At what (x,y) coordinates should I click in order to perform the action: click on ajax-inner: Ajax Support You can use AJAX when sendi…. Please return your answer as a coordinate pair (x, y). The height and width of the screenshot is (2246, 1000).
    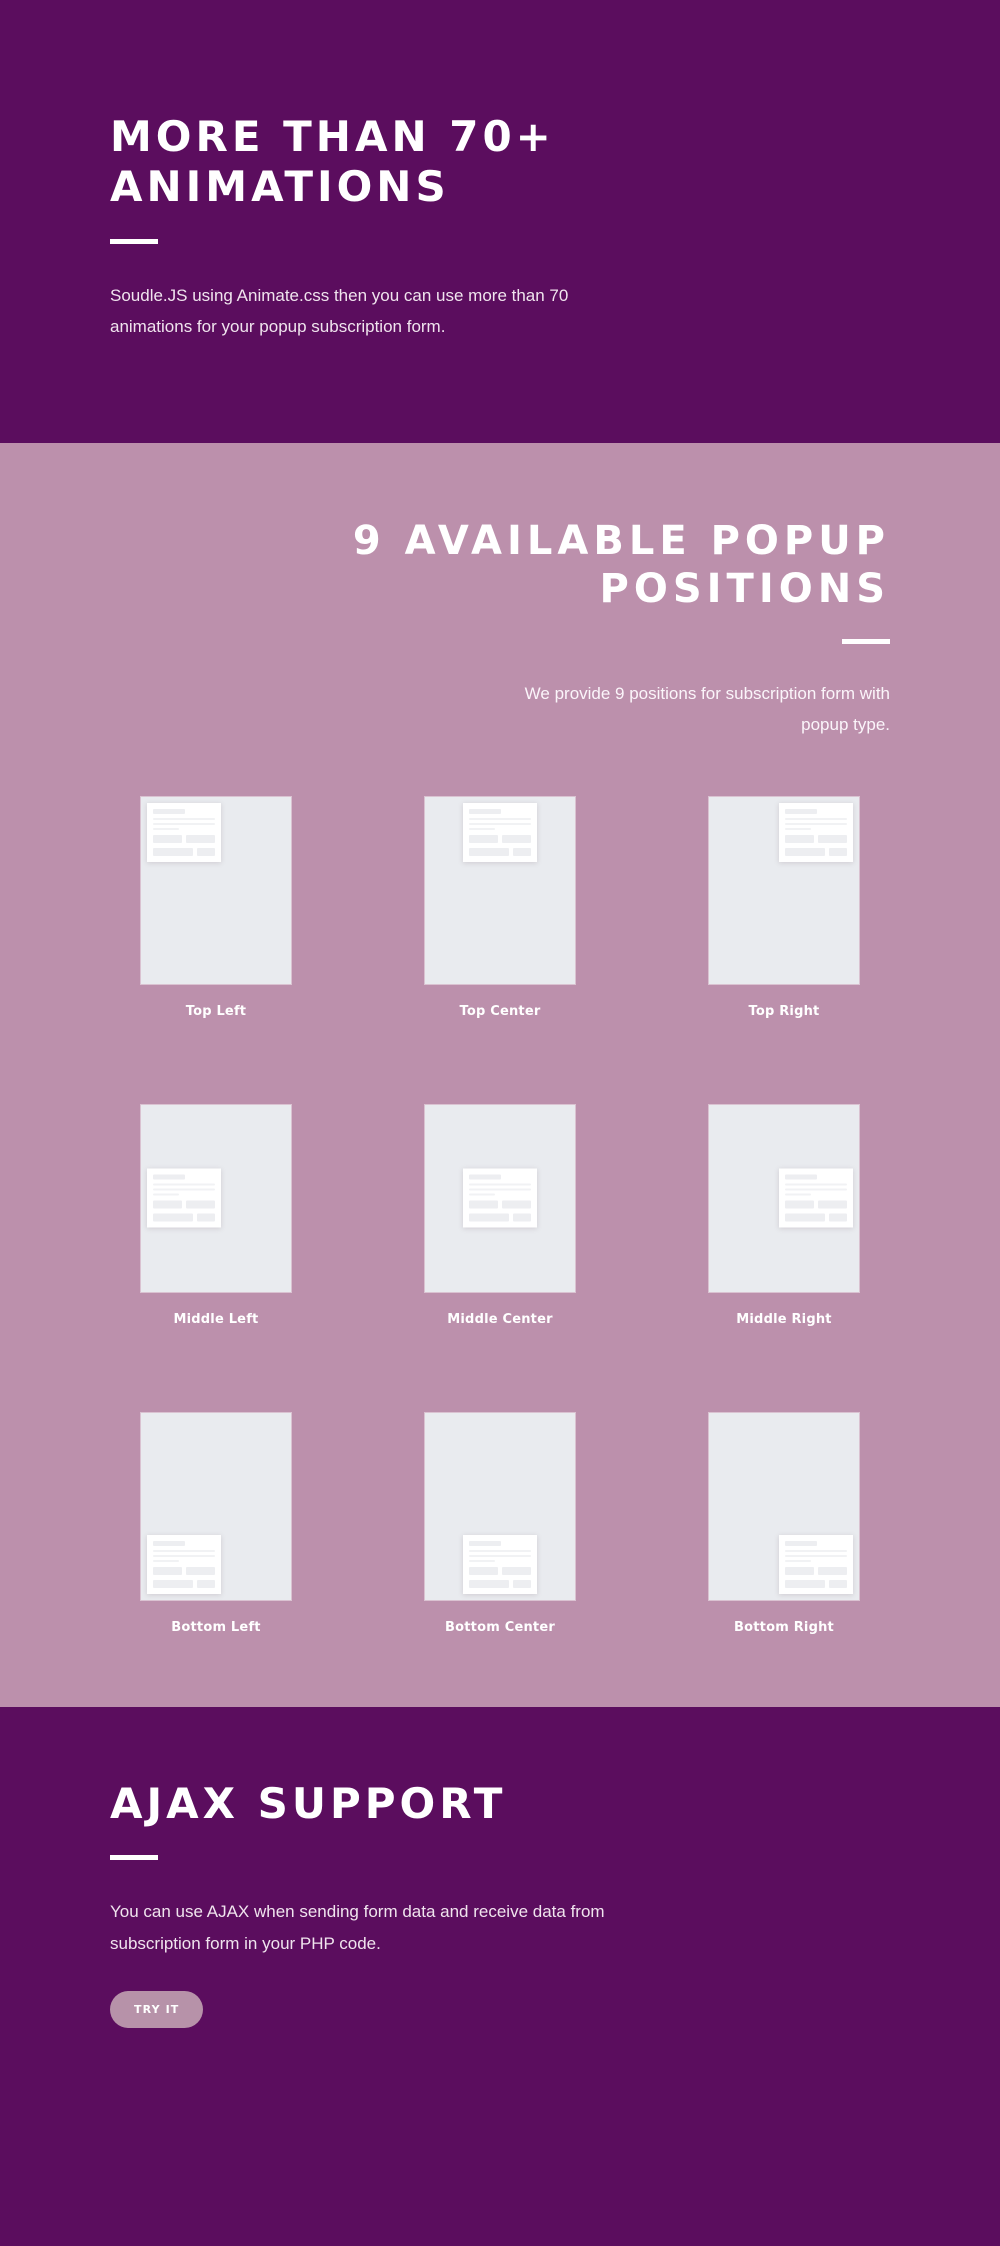
    Looking at the image, I should click on (500, 1904).